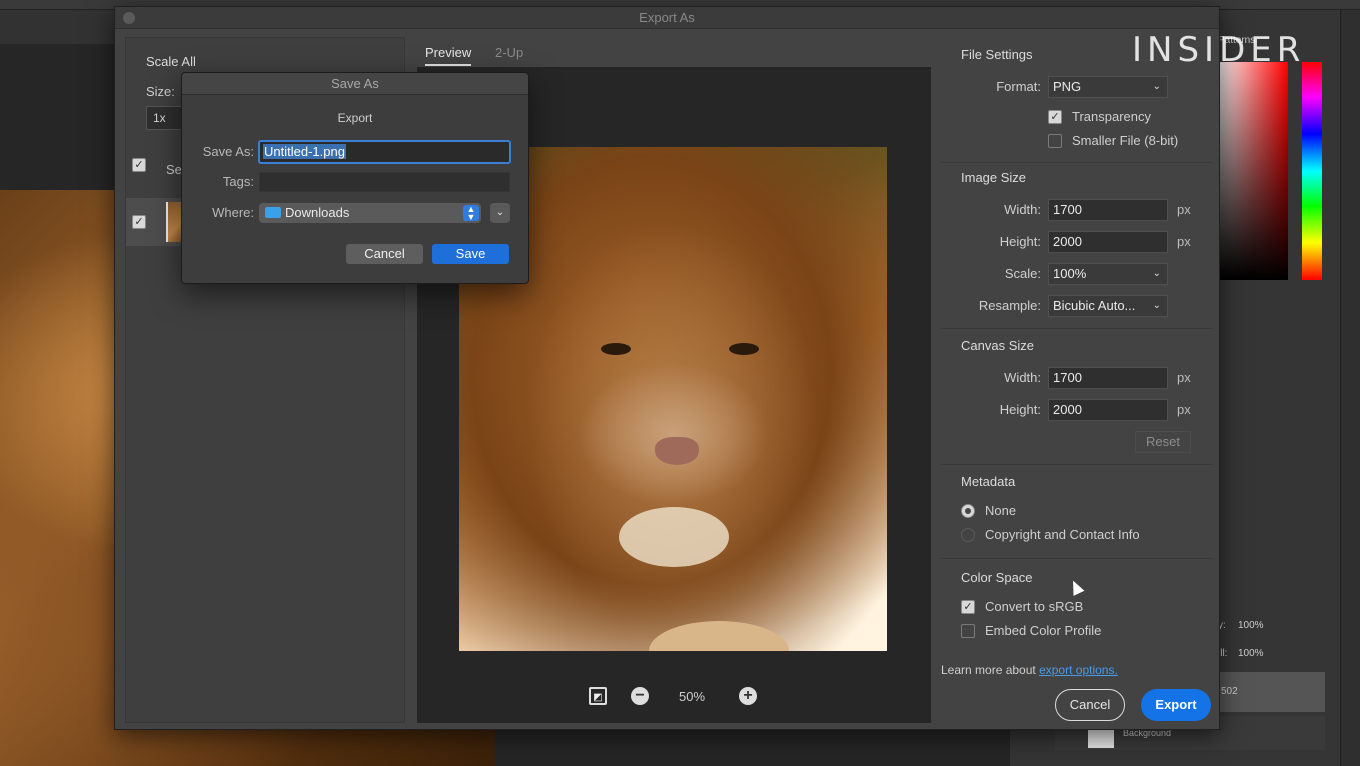 This screenshot has width=1360, height=766. What do you see at coordinates (139, 165) in the screenshot?
I see `select-all-checkbox: ✓` at bounding box center [139, 165].